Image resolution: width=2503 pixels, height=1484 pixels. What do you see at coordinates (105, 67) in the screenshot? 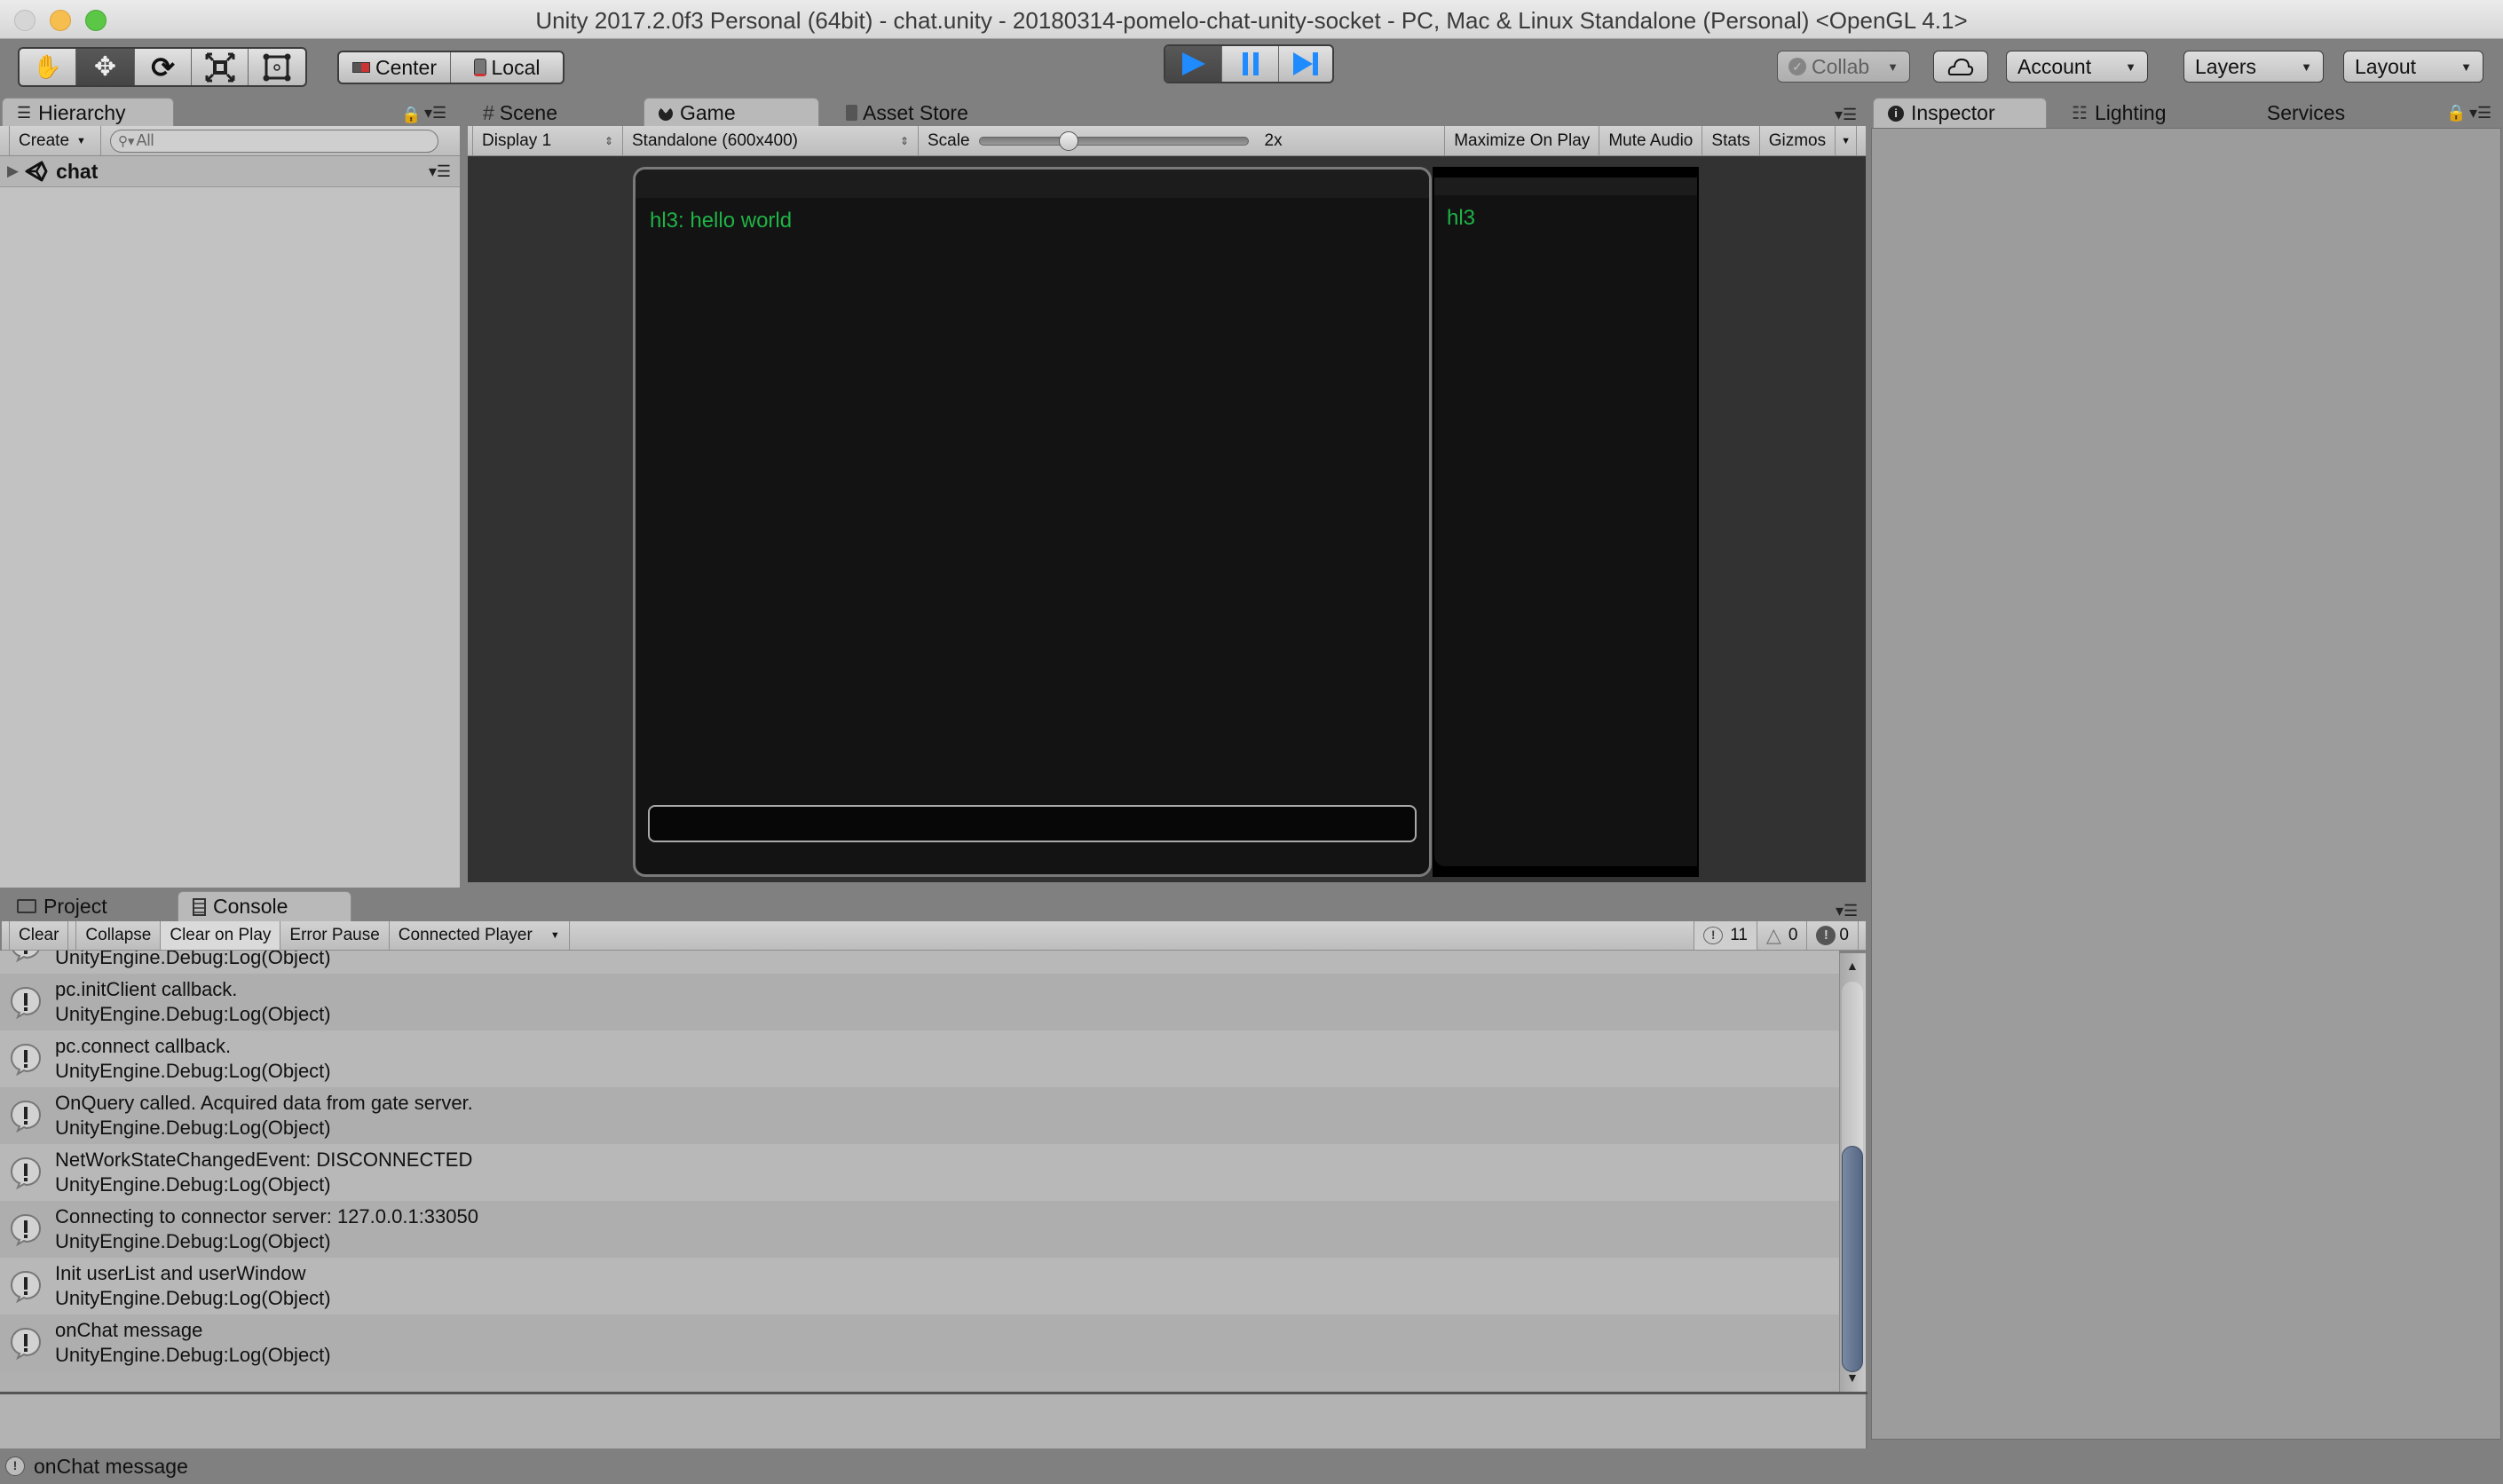
I see `move-tool-button: ✥` at bounding box center [105, 67].